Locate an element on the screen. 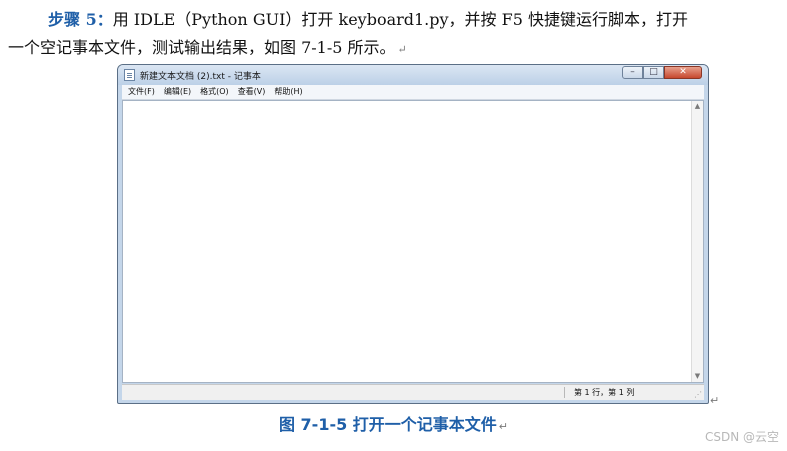 The width and height of the screenshot is (787, 451). menu-bar: 文件(F) 编辑(E) 格式(O) 查看(V) 帮助(H) is located at coordinates (413, 92).